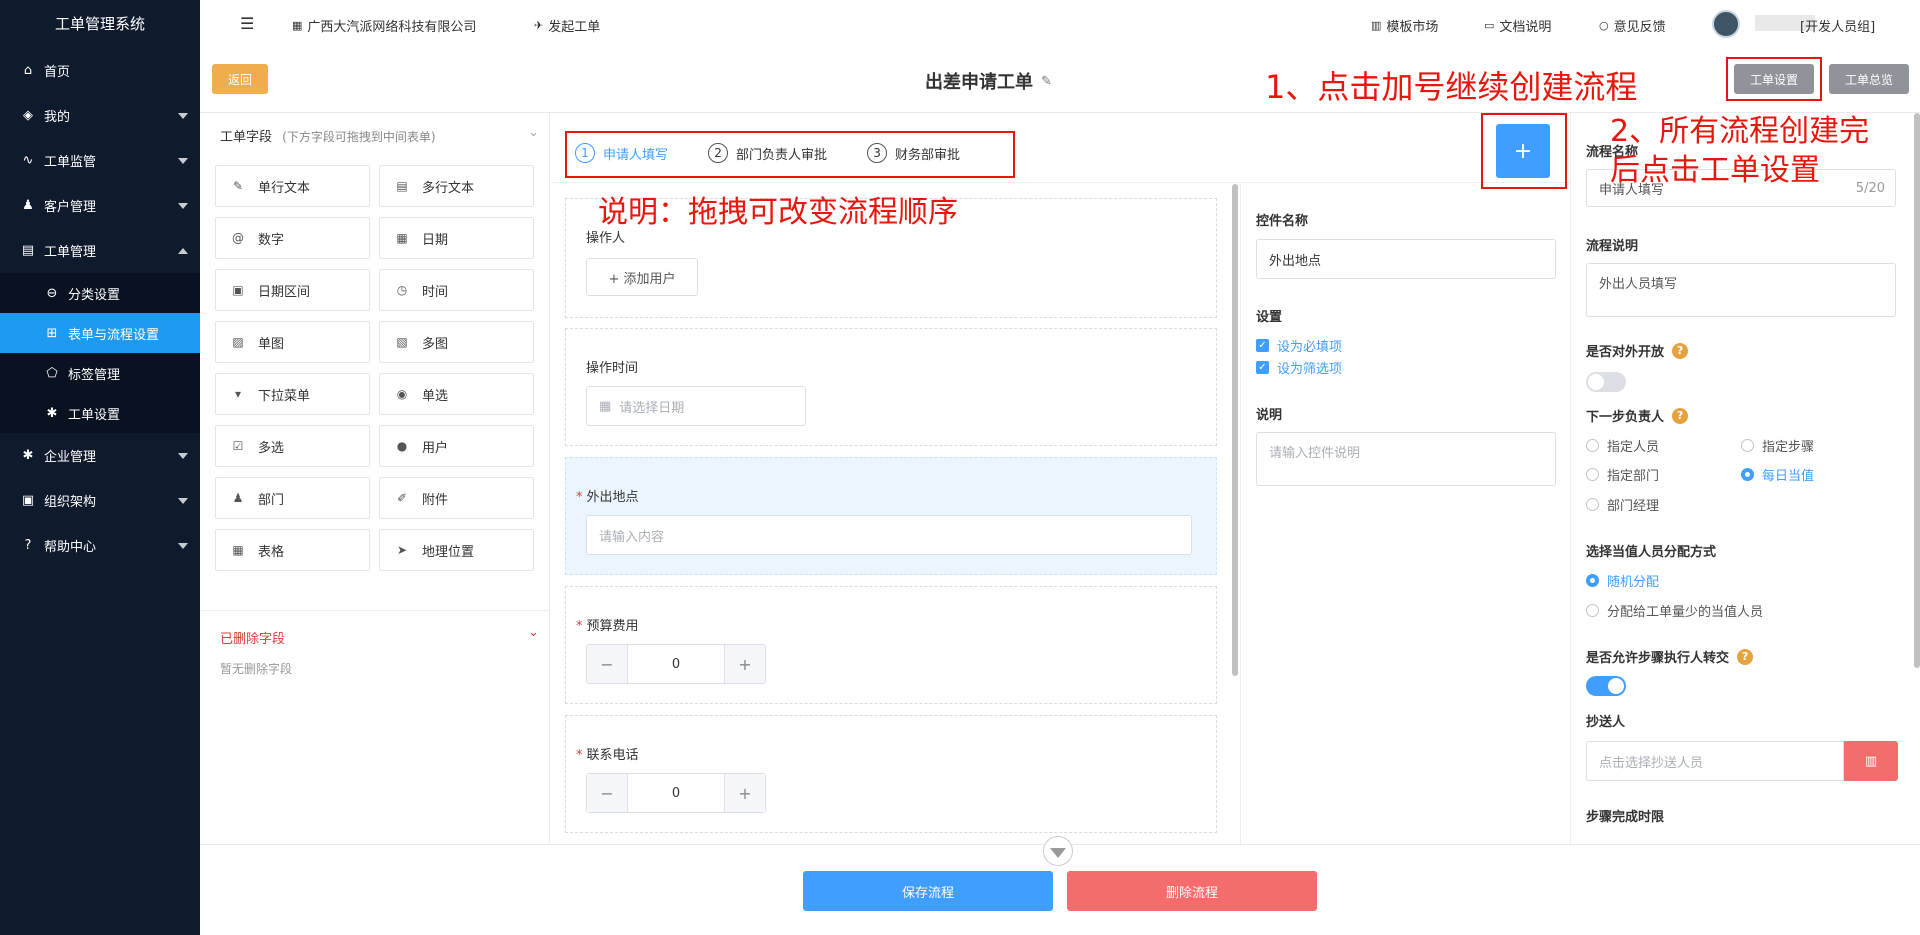  What do you see at coordinates (435, 240) in the screenshot?
I see `field-type-label: 日期` at bounding box center [435, 240].